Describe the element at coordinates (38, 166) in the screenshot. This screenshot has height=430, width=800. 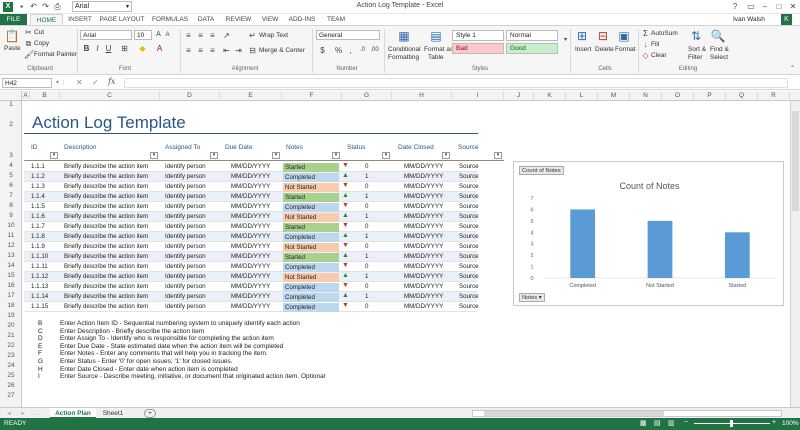
I see `cell-id: 1.1.1` at that location.